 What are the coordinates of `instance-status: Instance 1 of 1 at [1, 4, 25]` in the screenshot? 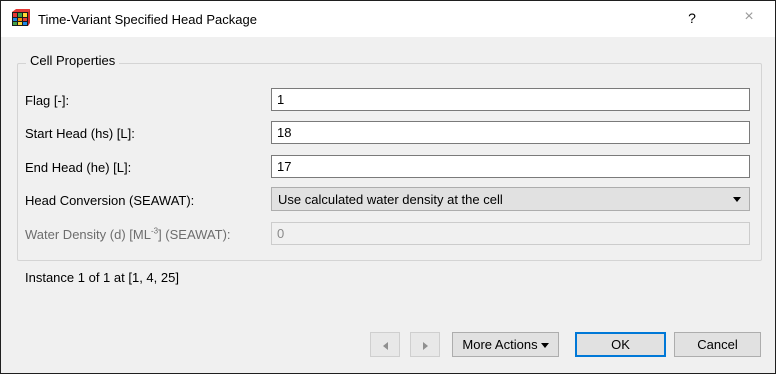 It's located at (102, 277).